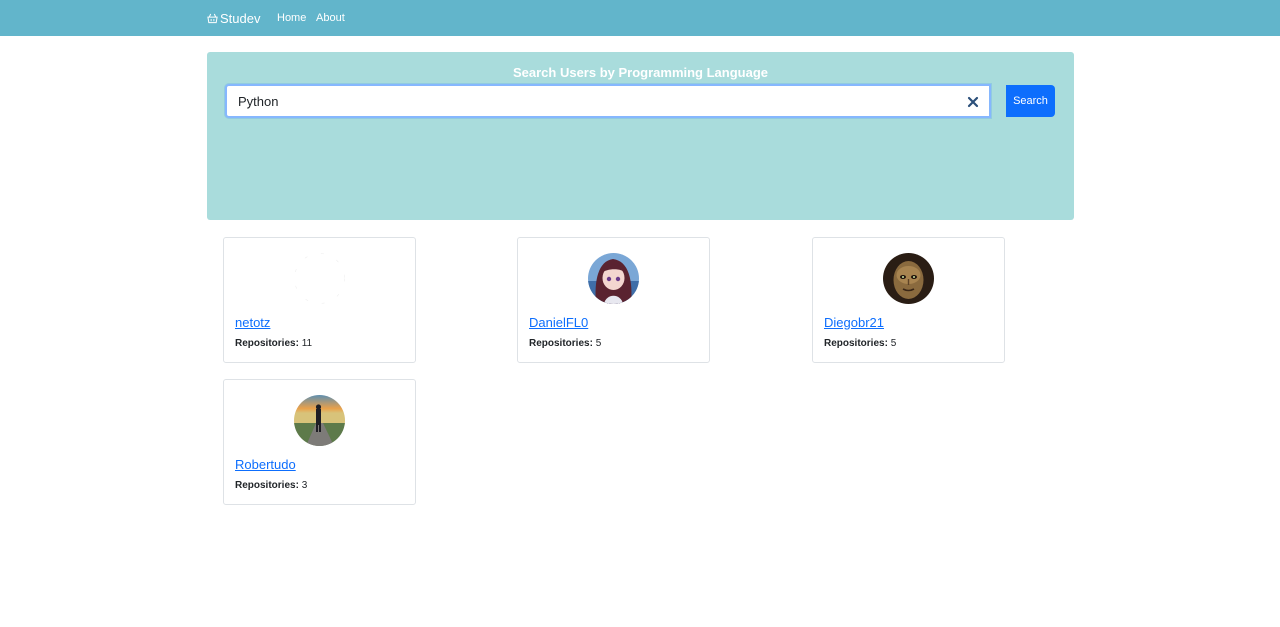 Image resolution: width=1280 pixels, height=627 pixels. What do you see at coordinates (265, 464) in the screenshot?
I see `user-link: Robertudo` at bounding box center [265, 464].